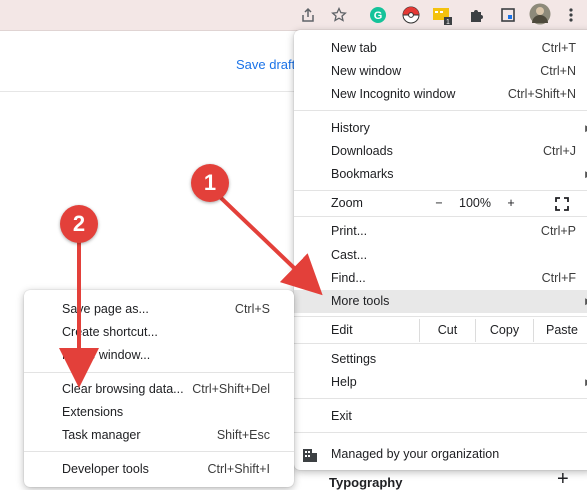 The width and height of the screenshot is (587, 490). What do you see at coordinates (270, 245) in the screenshot?
I see `arrow-to-more-tools` at bounding box center [270, 245].